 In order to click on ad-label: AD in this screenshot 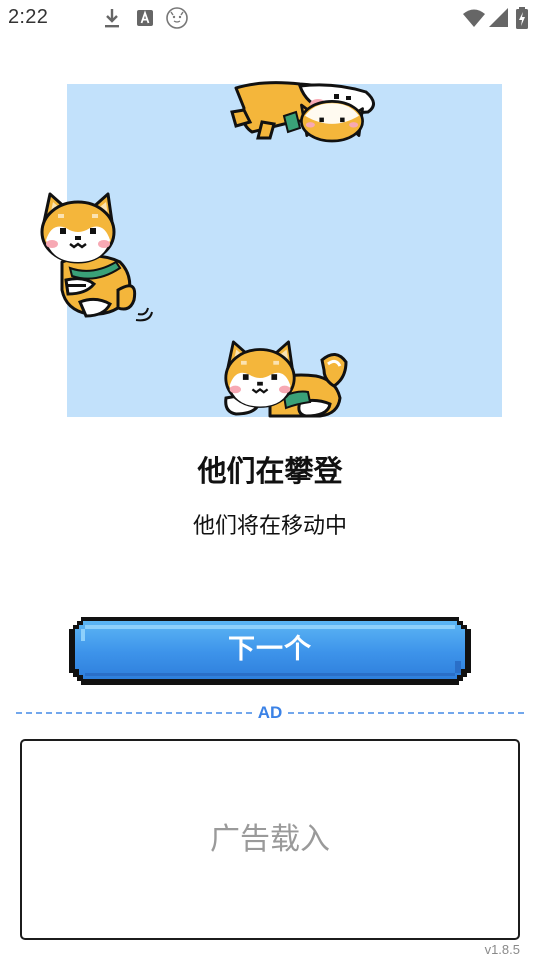, I will do `click(270, 712)`.